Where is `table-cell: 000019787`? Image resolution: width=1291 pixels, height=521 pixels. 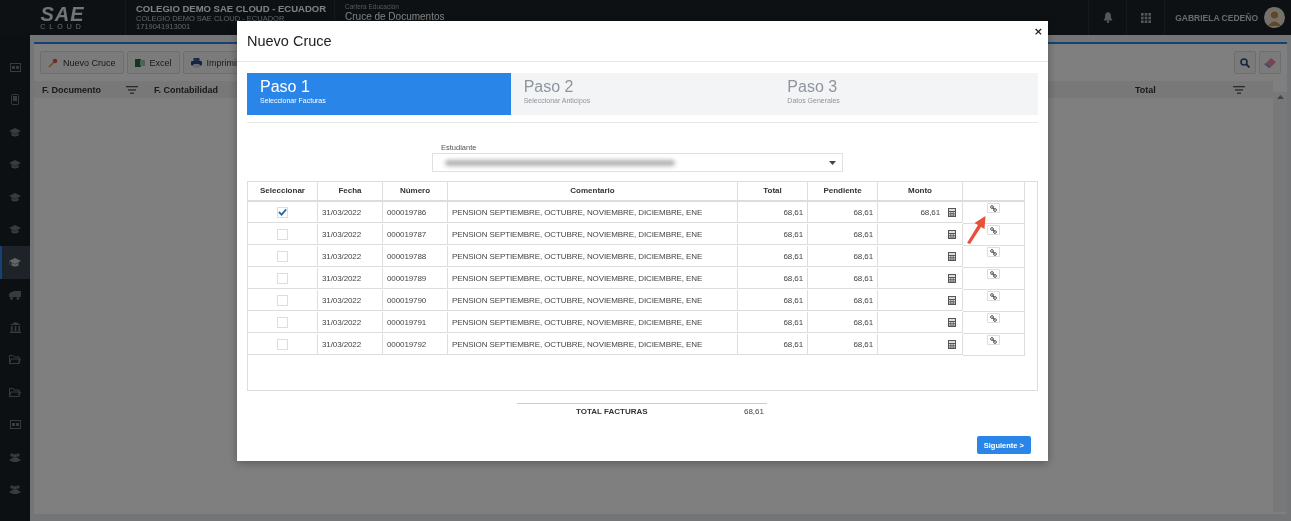
table-cell: 000019787 is located at coordinates (407, 234).